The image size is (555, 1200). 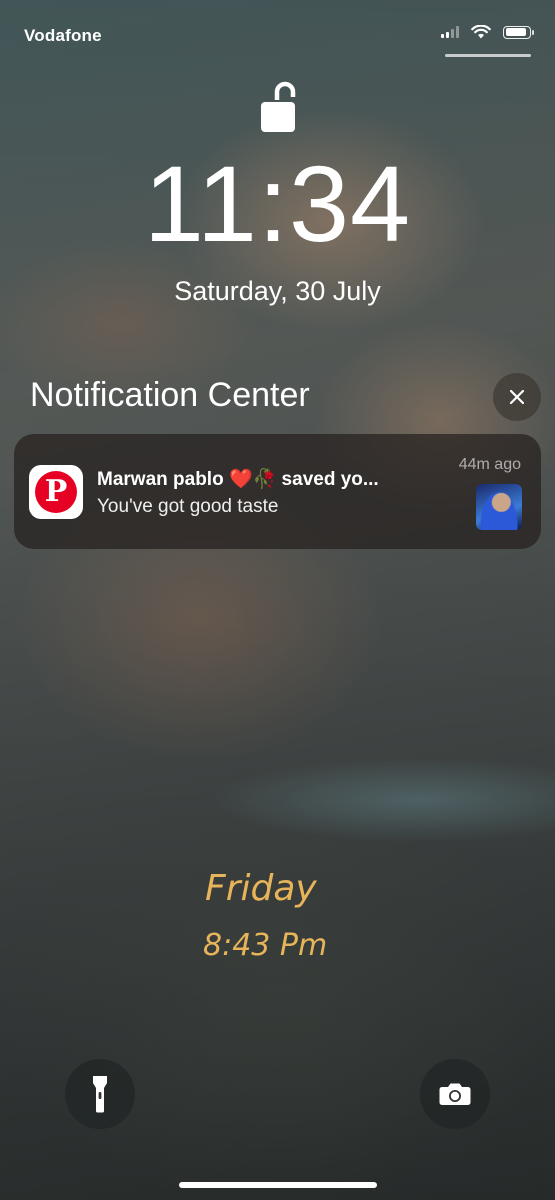 I want to click on close-icon, so click(x=517, y=397).